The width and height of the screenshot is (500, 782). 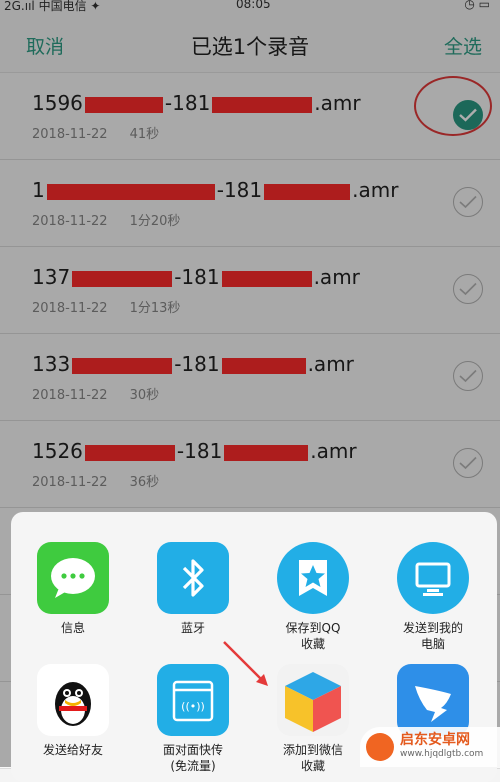 I want to click on share-my-computer: 发送到我的 电脑, so click(x=433, y=597).